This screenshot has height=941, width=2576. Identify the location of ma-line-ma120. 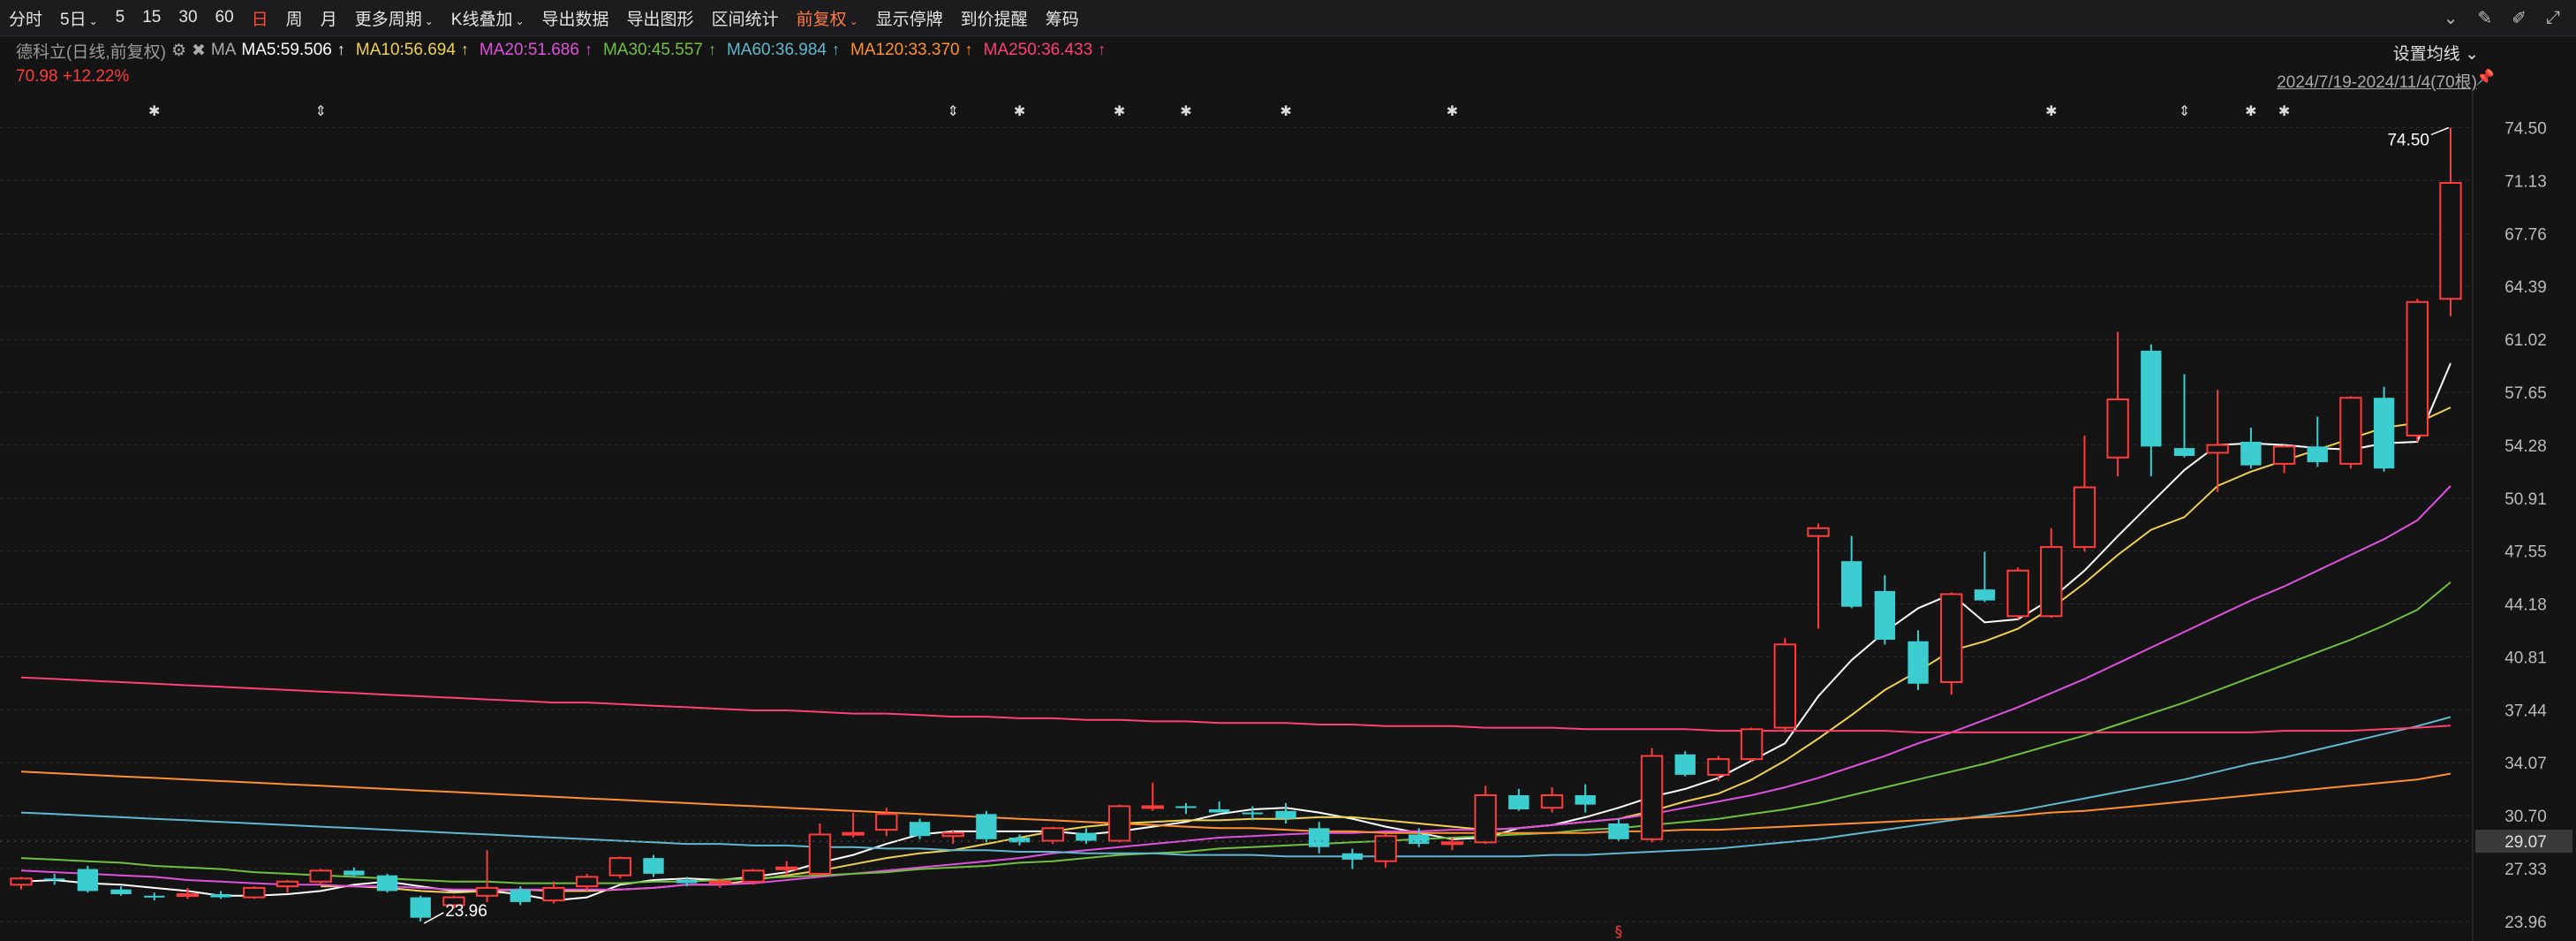
(1235, 802).